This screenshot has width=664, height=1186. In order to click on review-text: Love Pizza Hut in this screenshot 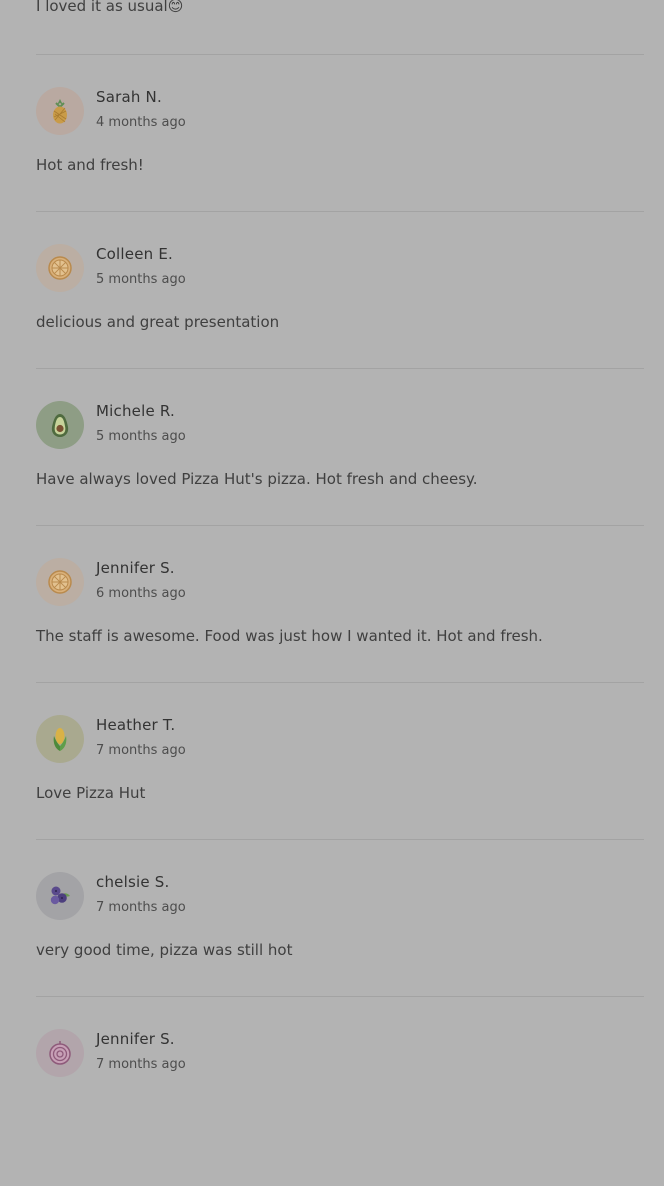, I will do `click(91, 793)`.